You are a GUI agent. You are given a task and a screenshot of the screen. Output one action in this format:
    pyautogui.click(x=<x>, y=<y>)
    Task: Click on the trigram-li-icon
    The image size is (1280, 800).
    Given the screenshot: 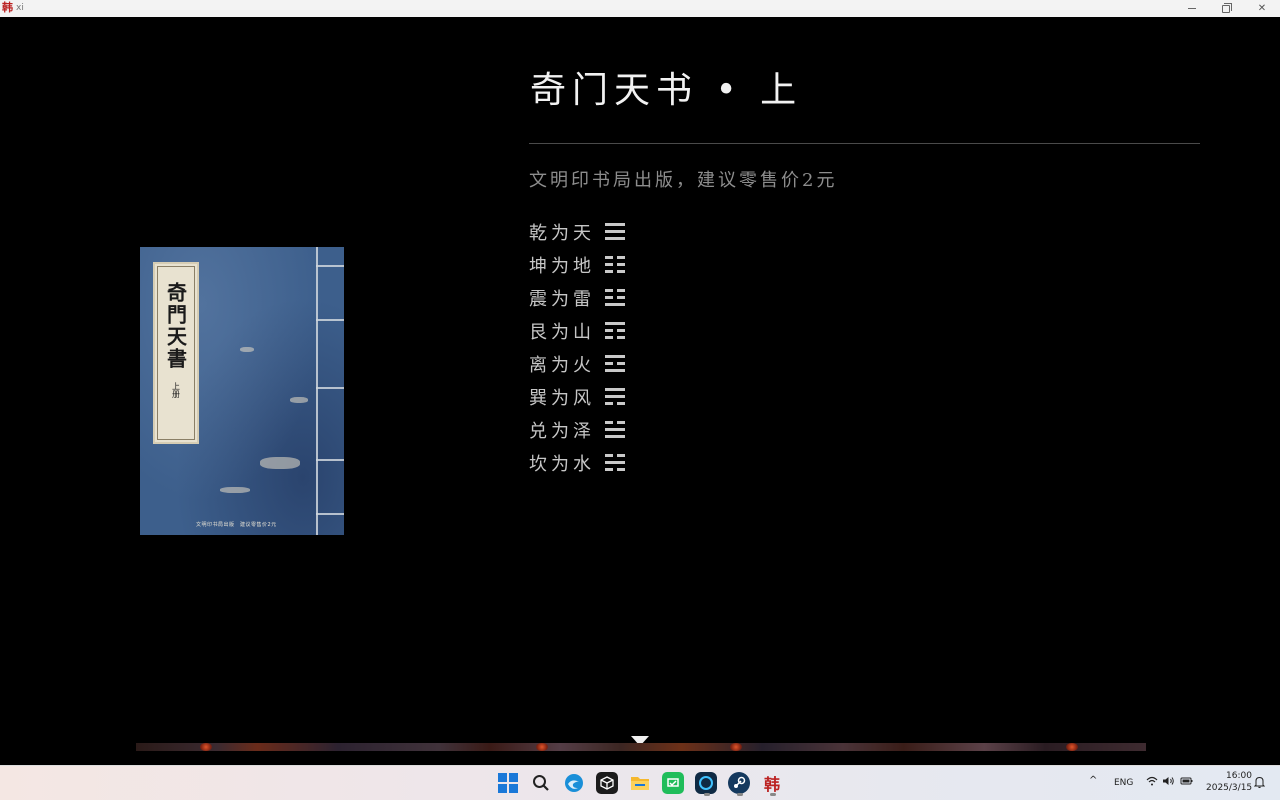 What is the action you would take?
    pyautogui.click(x=615, y=363)
    